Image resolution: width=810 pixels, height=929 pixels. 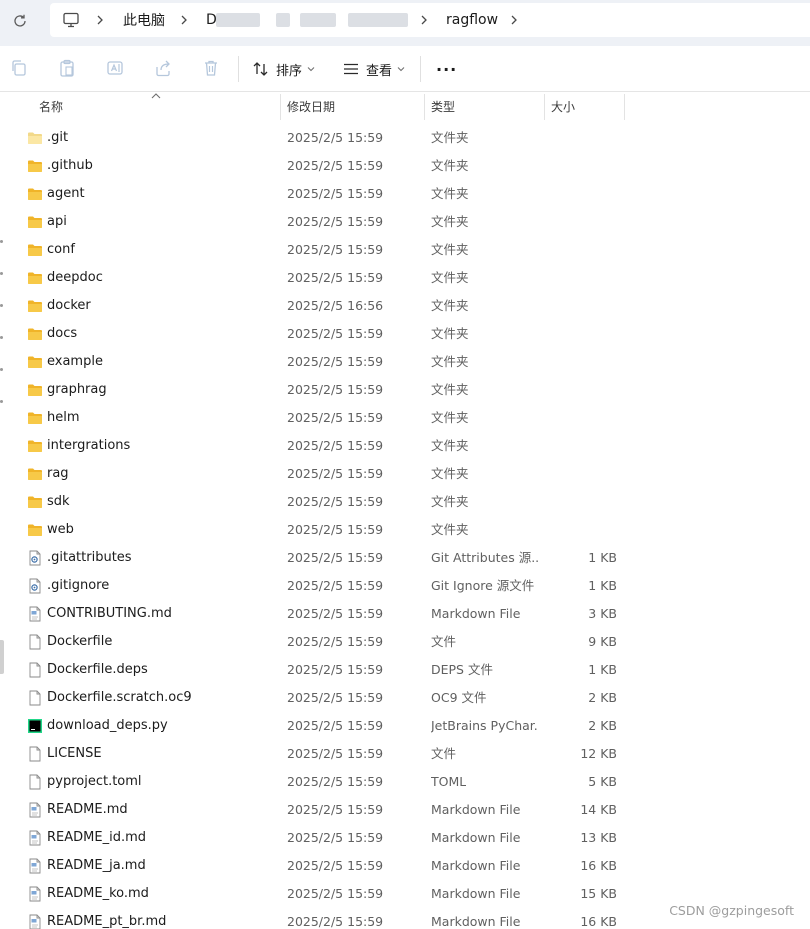 I want to click on toolbar-divider, so click(x=238, y=69).